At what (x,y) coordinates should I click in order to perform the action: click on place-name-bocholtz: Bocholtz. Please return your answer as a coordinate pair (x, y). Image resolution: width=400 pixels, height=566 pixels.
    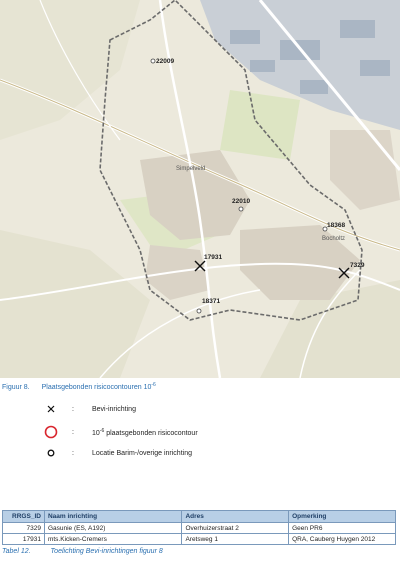
    Looking at the image, I should click on (334, 239).